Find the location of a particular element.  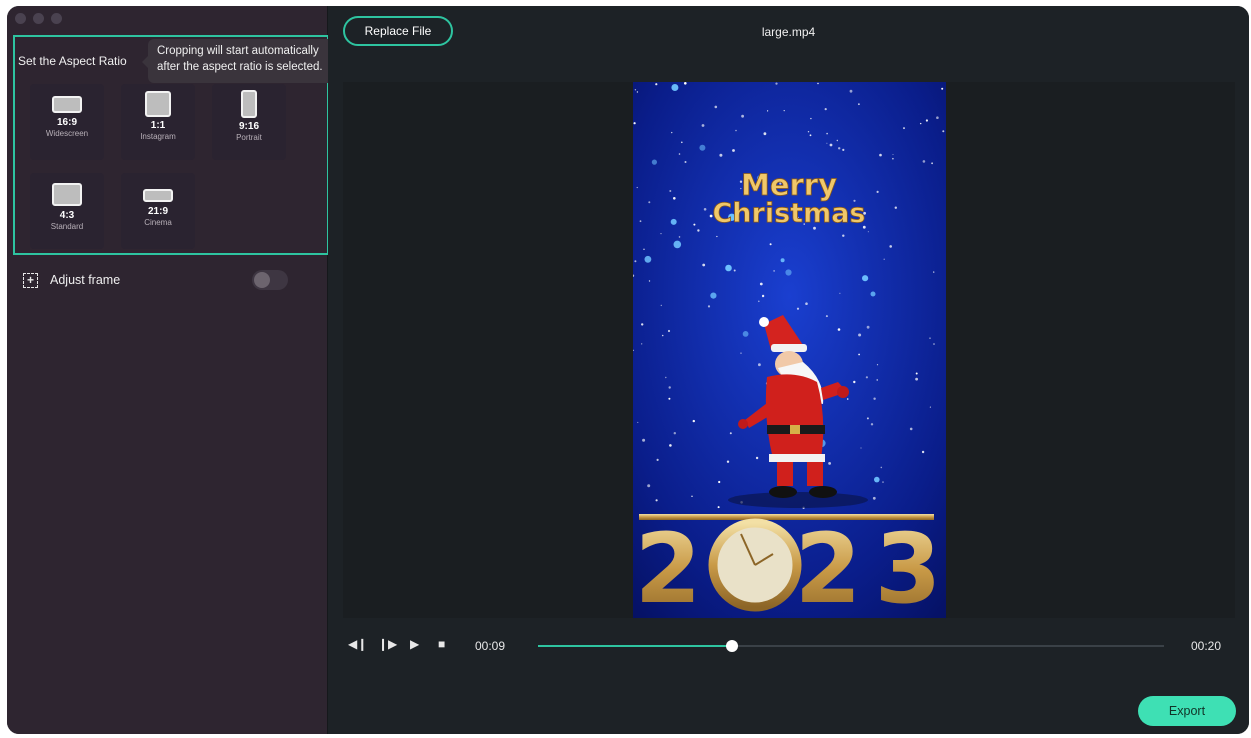

step-forward-icon: ❙▶ is located at coordinates (387, 644).